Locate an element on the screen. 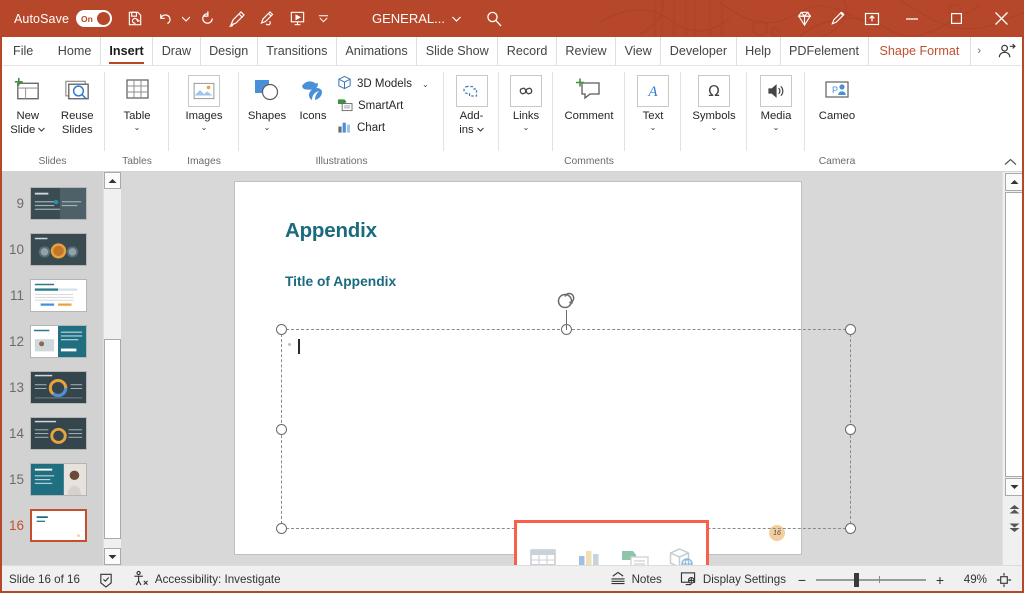 Image resolution: width=1024 pixels, height=593 pixels. zoom-level: 49% is located at coordinates (967, 579).